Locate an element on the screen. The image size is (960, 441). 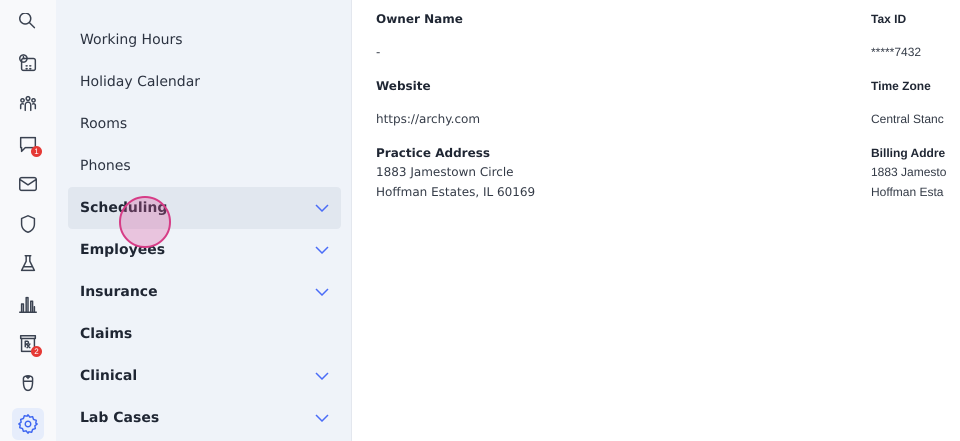
field-label: Billing Addre is located at coordinates (908, 153).